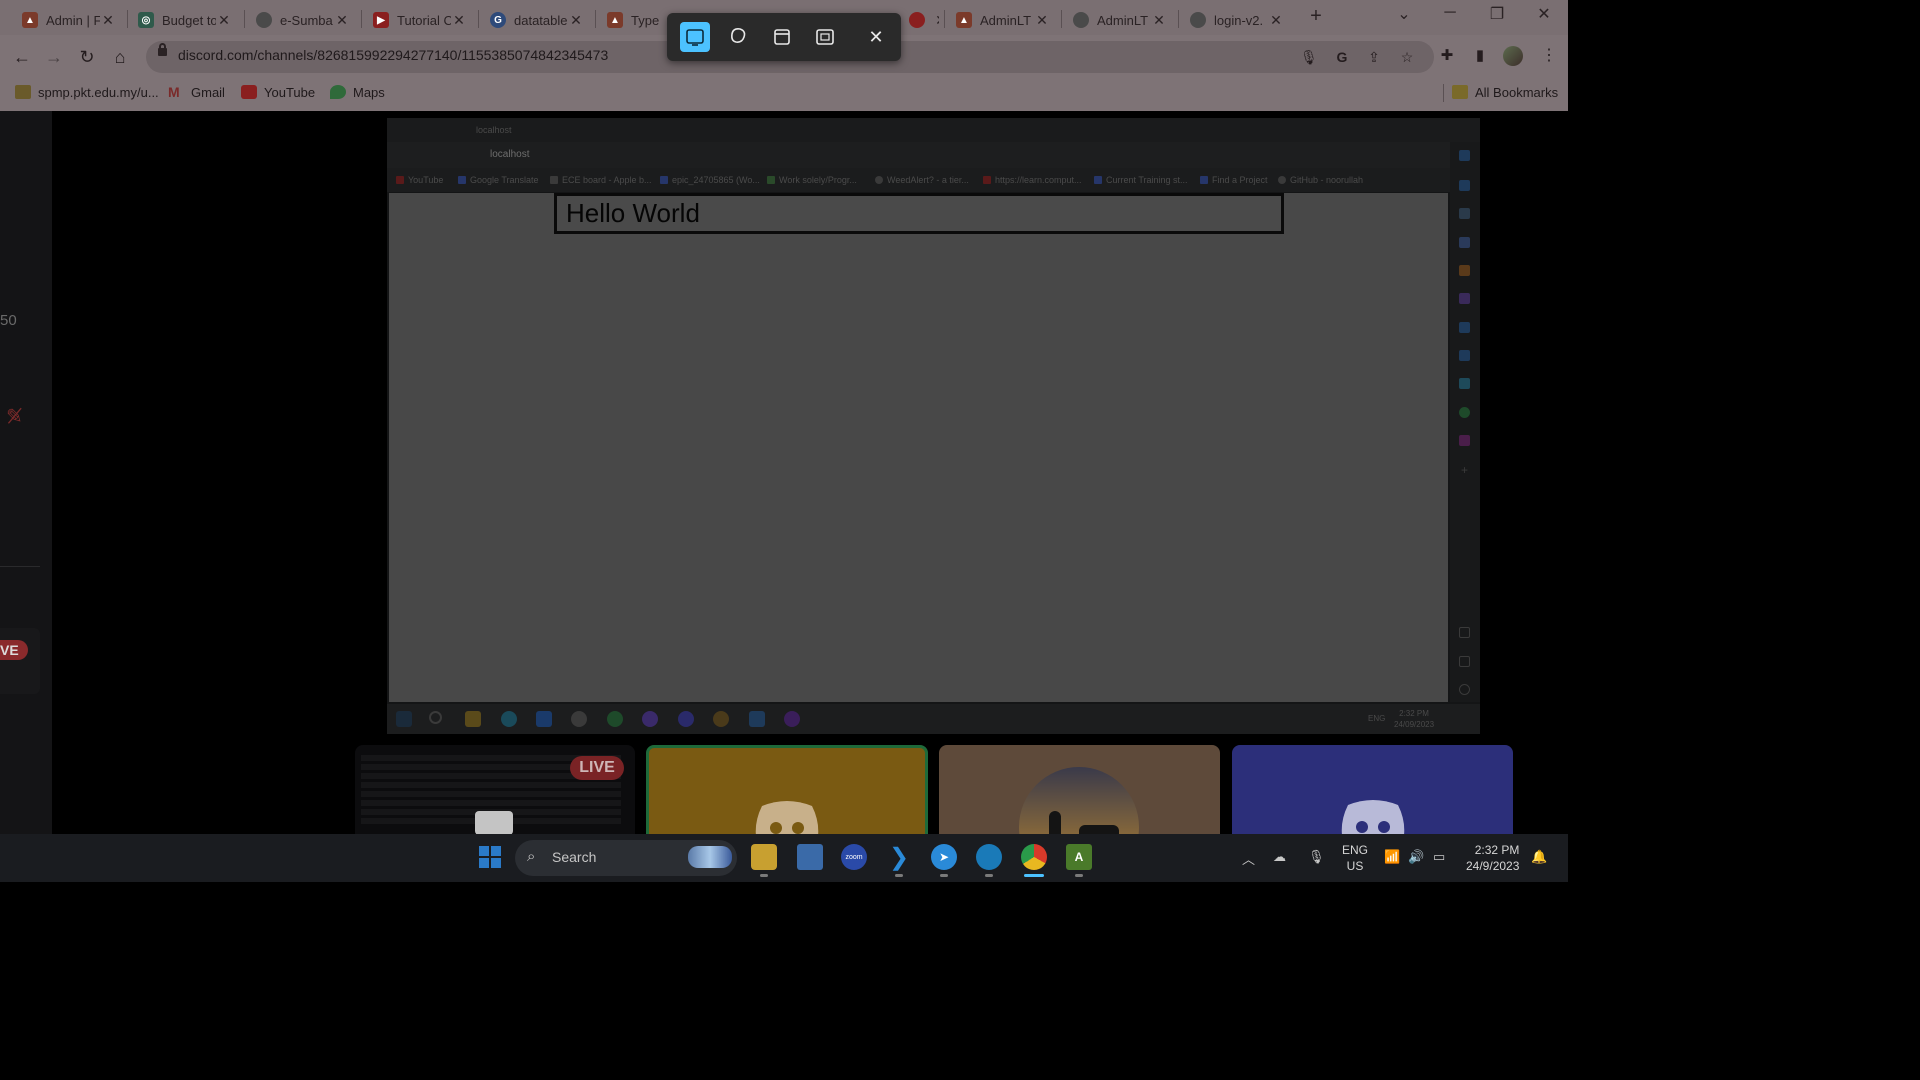 This screenshot has width=1920, height=1080. I want to click on clock-time: 2:32 PM, so click(1497, 850).